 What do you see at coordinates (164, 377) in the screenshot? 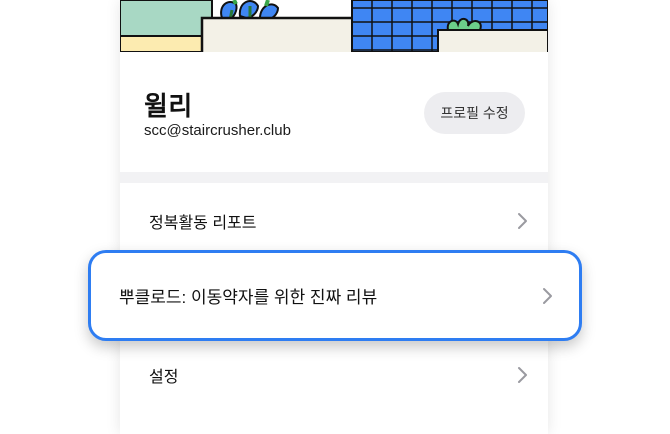
I see `menu-item-label: 설정` at bounding box center [164, 377].